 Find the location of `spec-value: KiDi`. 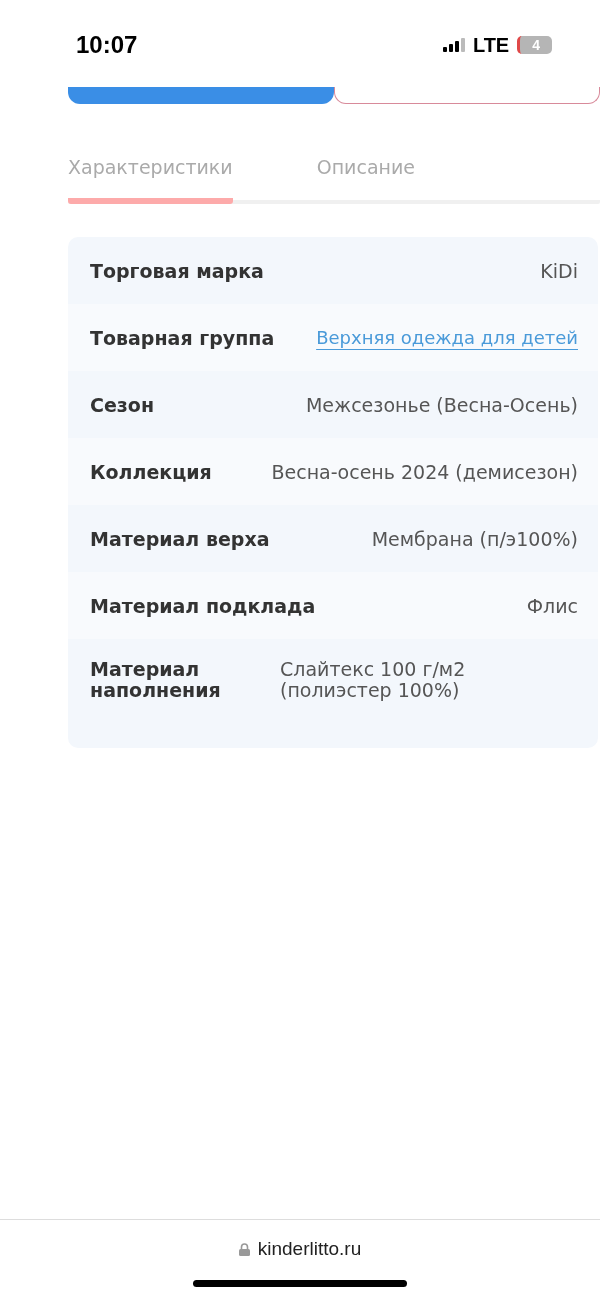

spec-value: KiDi is located at coordinates (559, 270).